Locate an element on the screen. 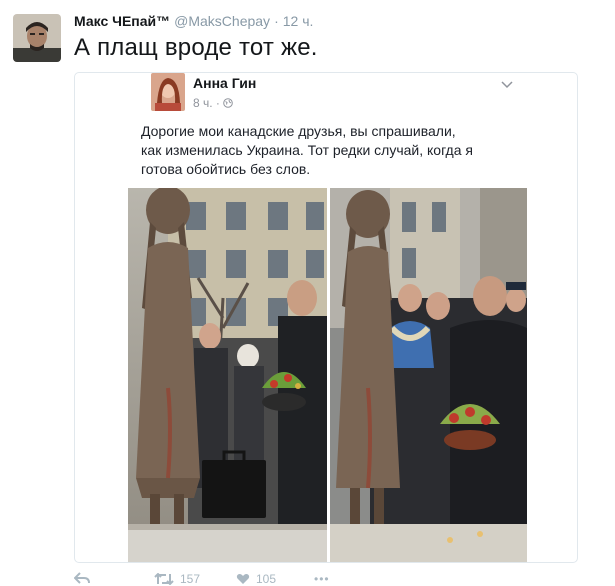  chevron-down-icon is located at coordinates (507, 83).